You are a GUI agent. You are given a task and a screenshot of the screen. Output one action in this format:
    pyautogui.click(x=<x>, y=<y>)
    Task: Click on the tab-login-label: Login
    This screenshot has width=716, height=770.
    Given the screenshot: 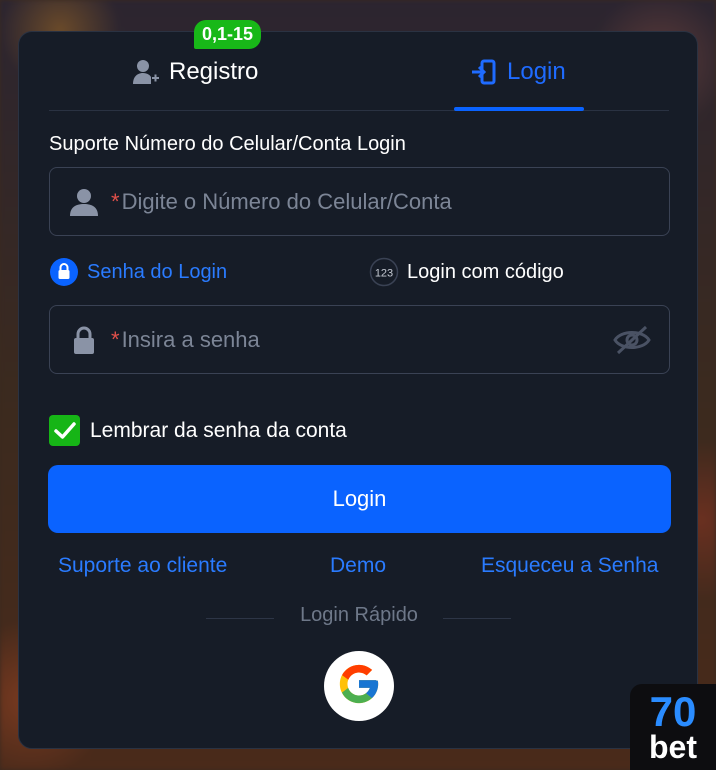 What is the action you would take?
    pyautogui.click(x=536, y=71)
    